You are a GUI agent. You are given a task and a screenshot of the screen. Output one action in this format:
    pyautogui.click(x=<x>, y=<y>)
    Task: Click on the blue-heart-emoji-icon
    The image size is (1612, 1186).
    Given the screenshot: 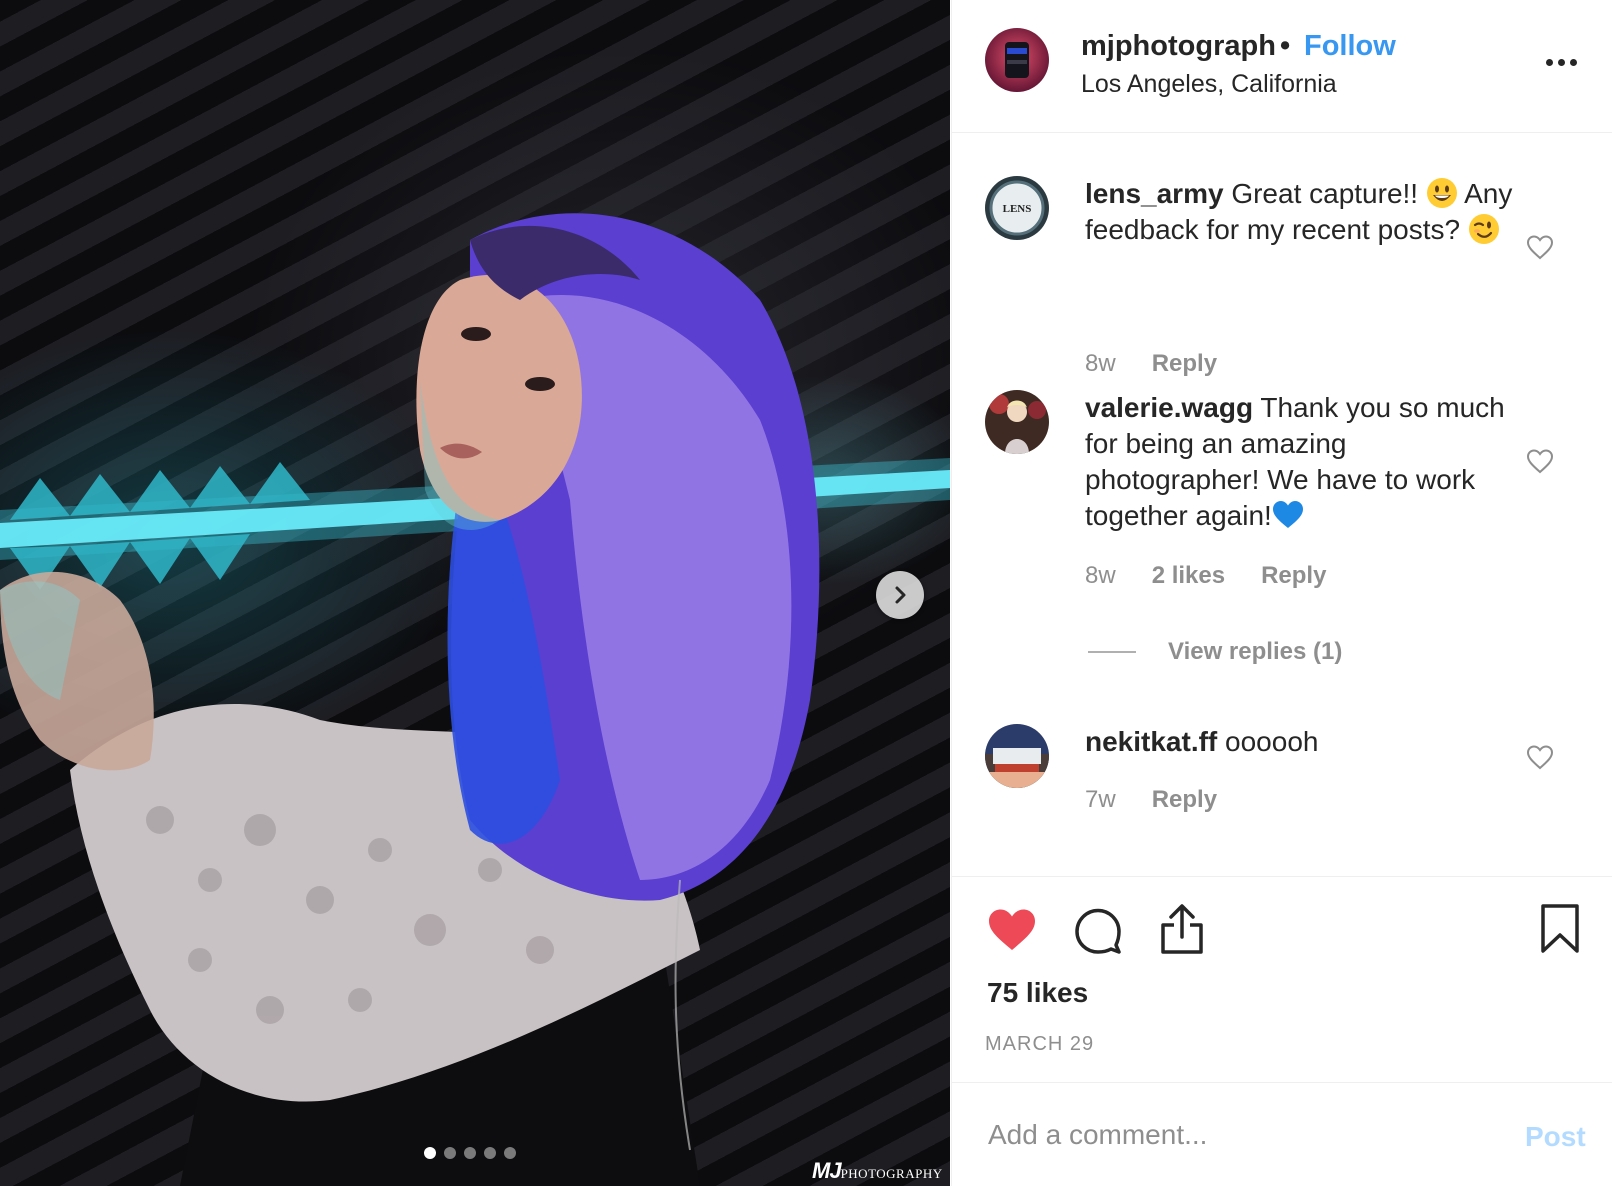 What is the action you would take?
    pyautogui.click(x=1287, y=514)
    